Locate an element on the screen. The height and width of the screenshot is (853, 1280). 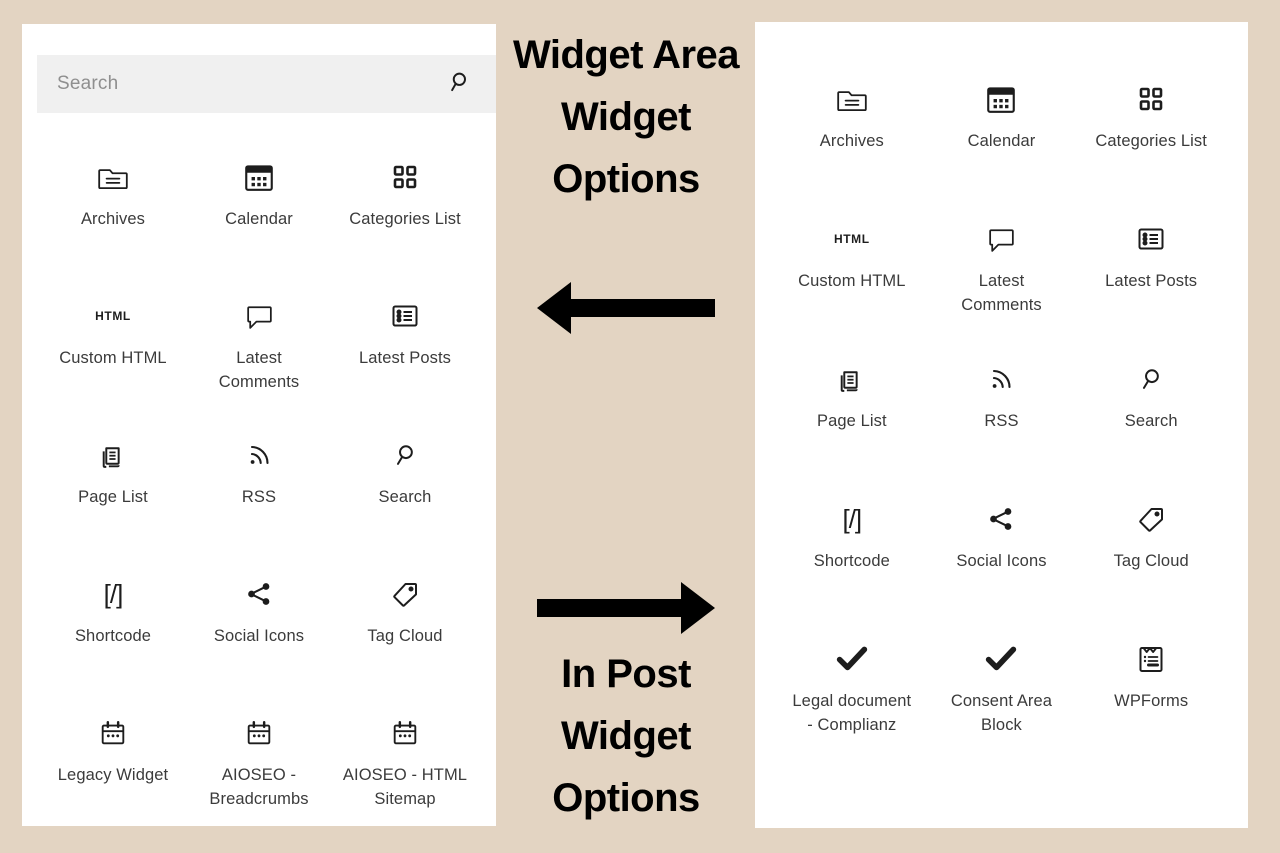
in-post-heading: In Post Widget Options is located at coordinates (626, 736).